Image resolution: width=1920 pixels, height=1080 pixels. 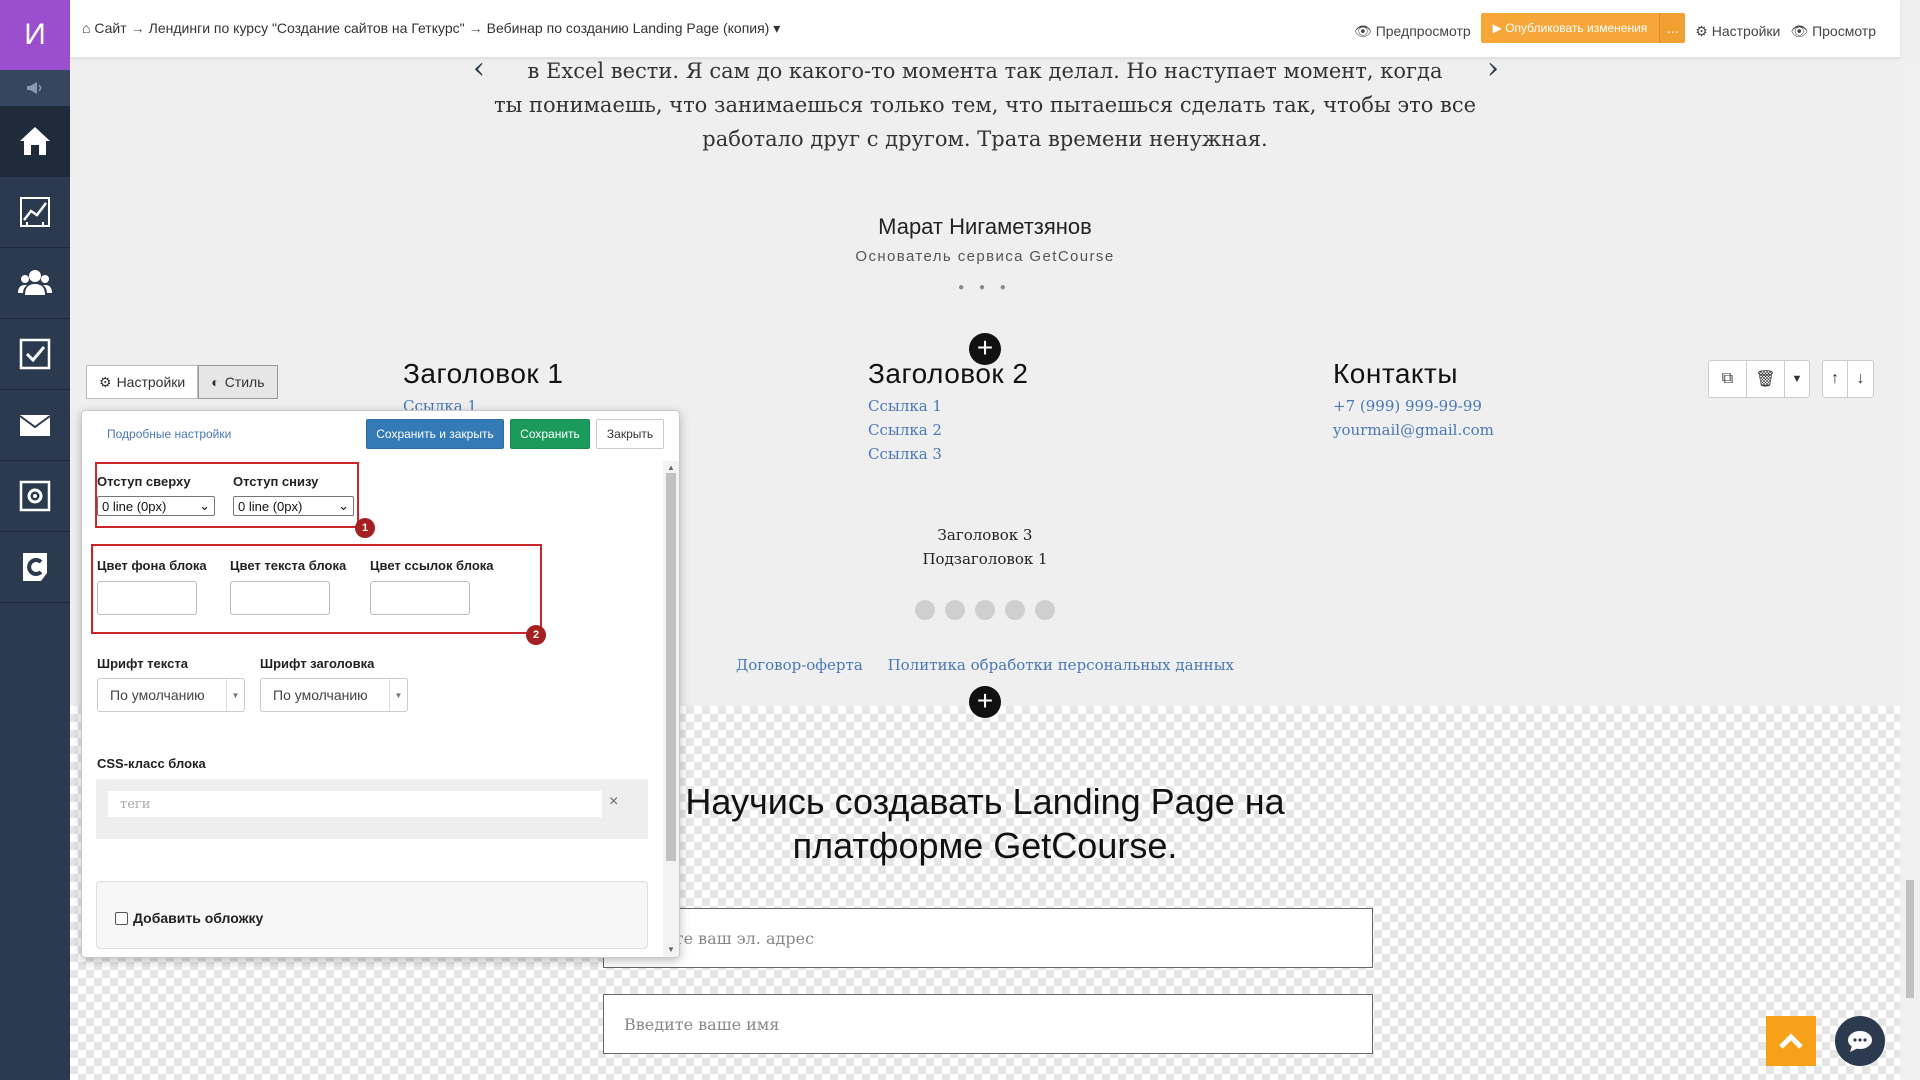 What do you see at coordinates (147, 598) in the screenshot?
I see `bg-color-input` at bounding box center [147, 598].